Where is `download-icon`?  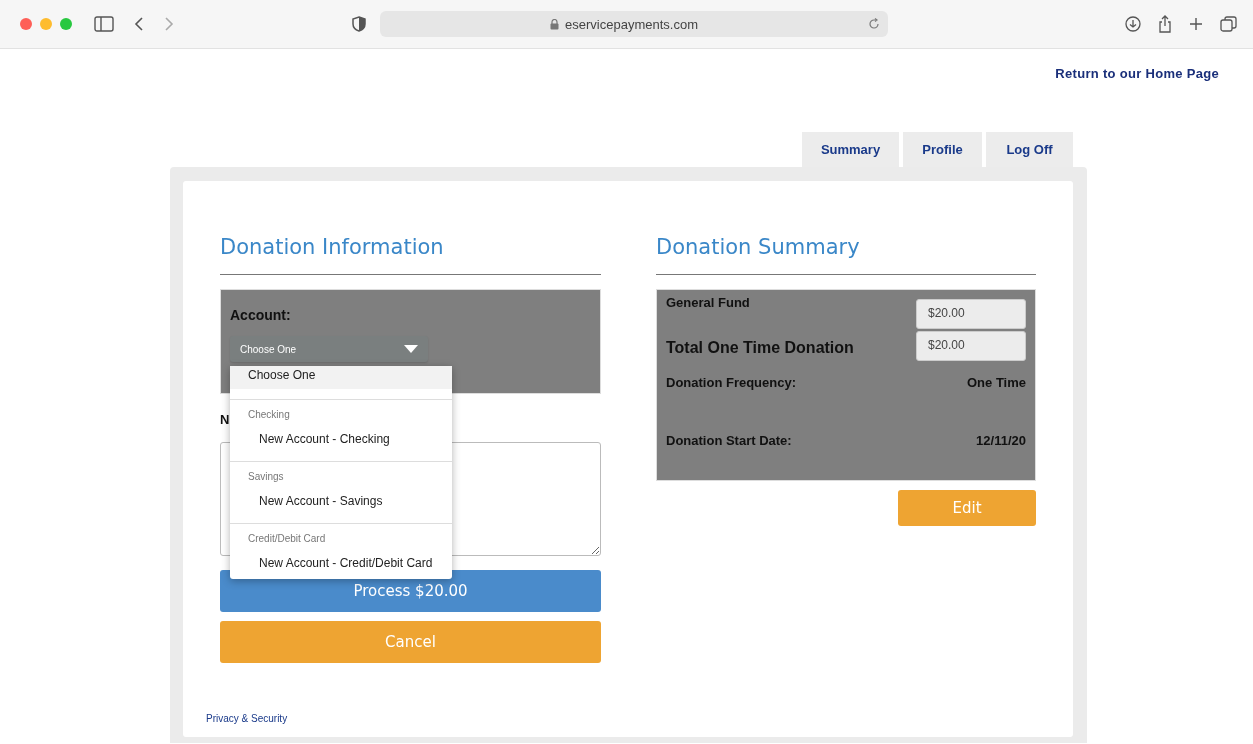 download-icon is located at coordinates (1133, 24).